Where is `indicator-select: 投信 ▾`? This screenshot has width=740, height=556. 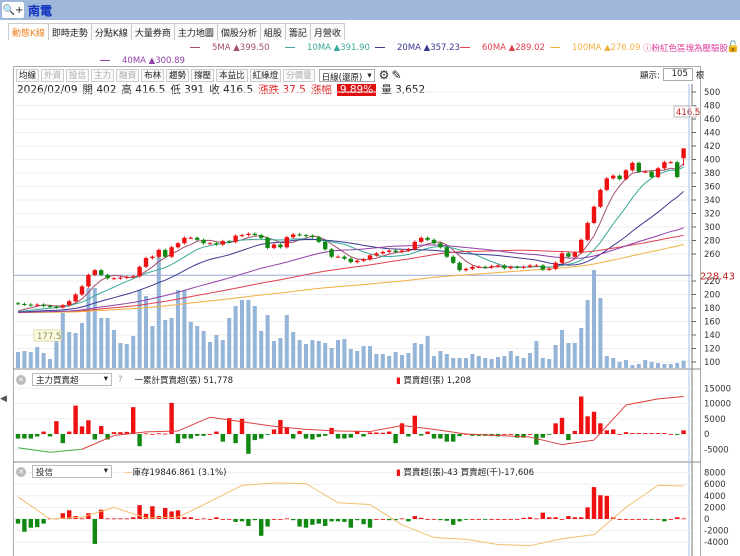 indicator-select: 投信 ▾ is located at coordinates (72, 471).